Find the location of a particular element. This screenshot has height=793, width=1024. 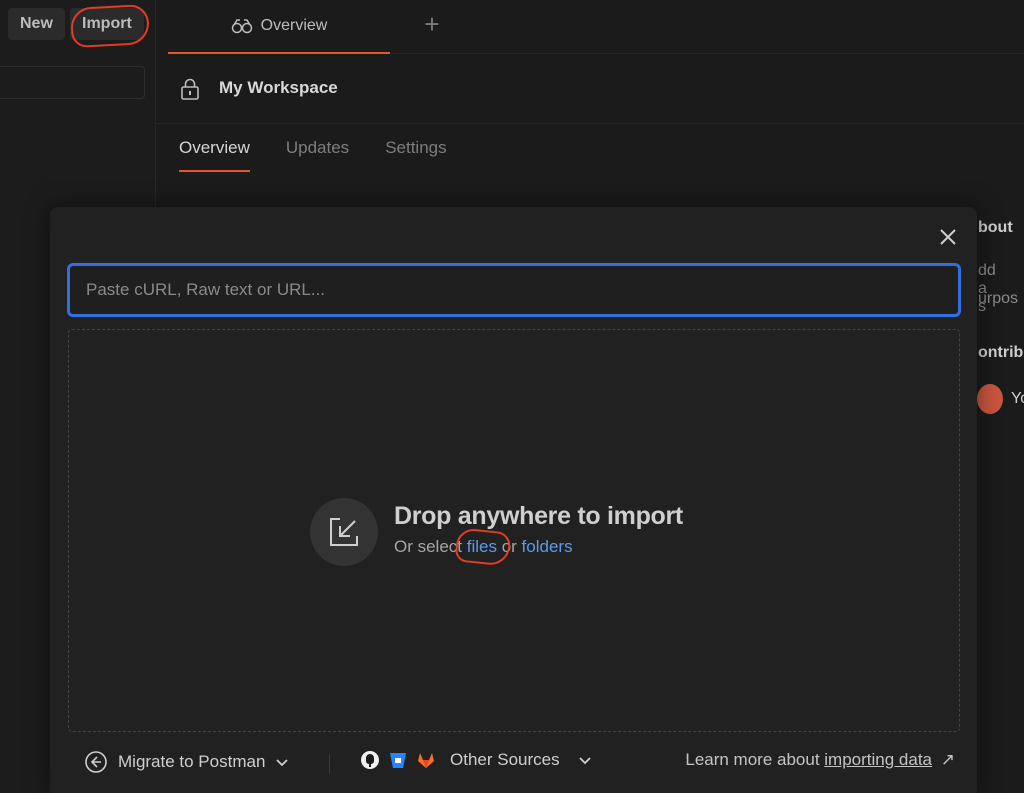

migrate-button: Migrate to Postman is located at coordinates (186, 762).